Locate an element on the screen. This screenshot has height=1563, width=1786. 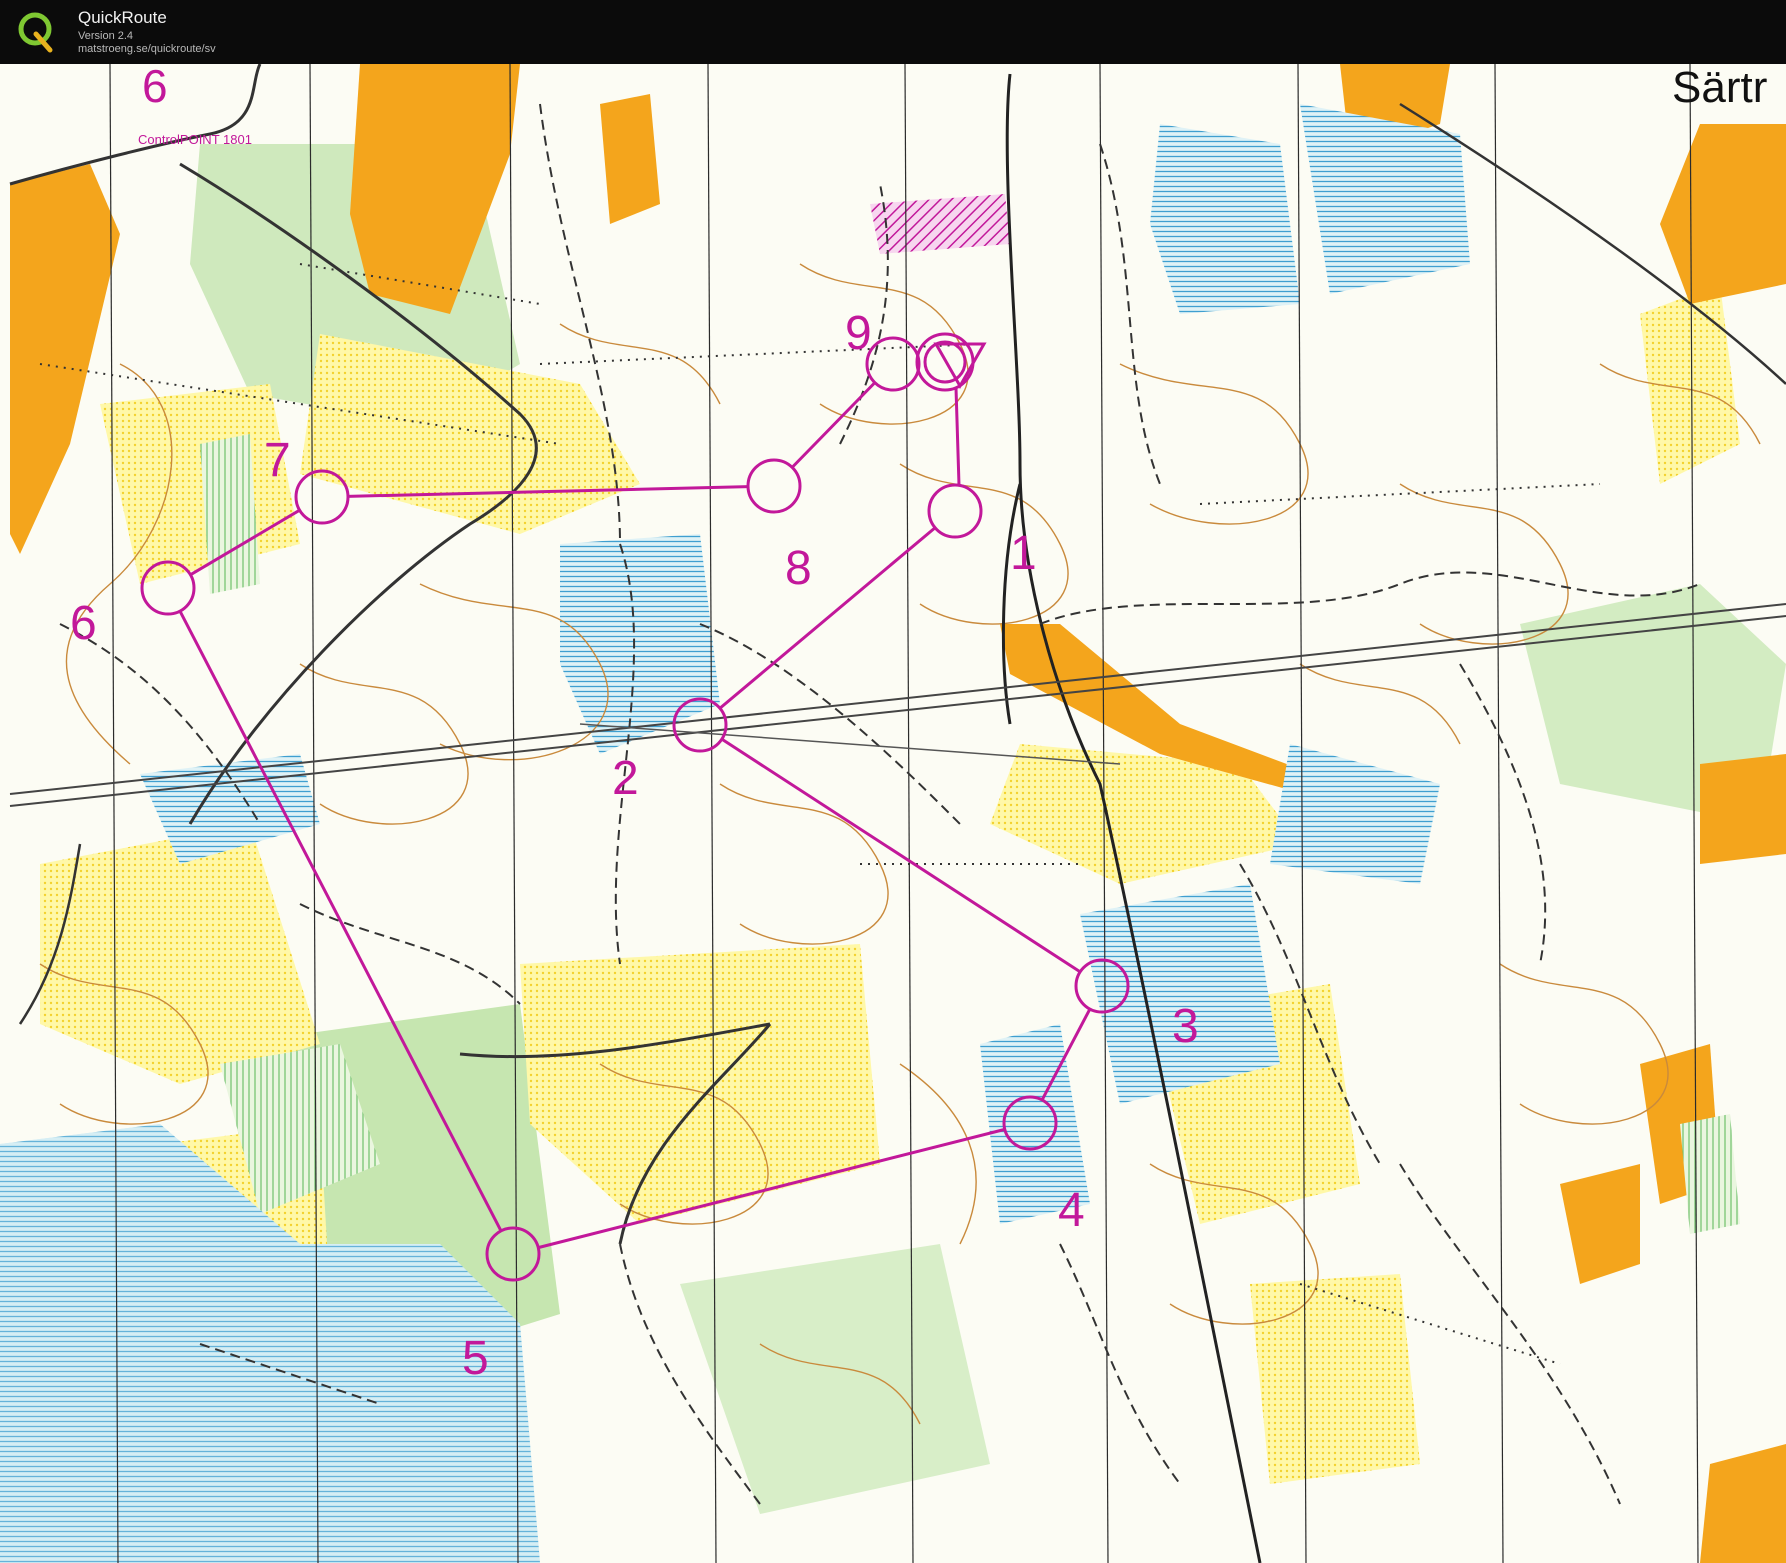
control-number-4: 4 is located at coordinates (1071, 1210).